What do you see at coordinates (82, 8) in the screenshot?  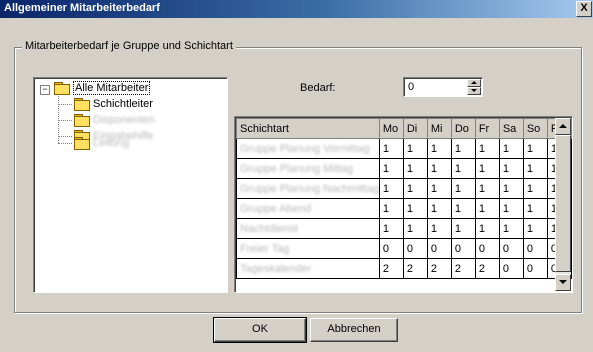 I see `window-title: Allgemeiner Mitarbeiterbedarf` at bounding box center [82, 8].